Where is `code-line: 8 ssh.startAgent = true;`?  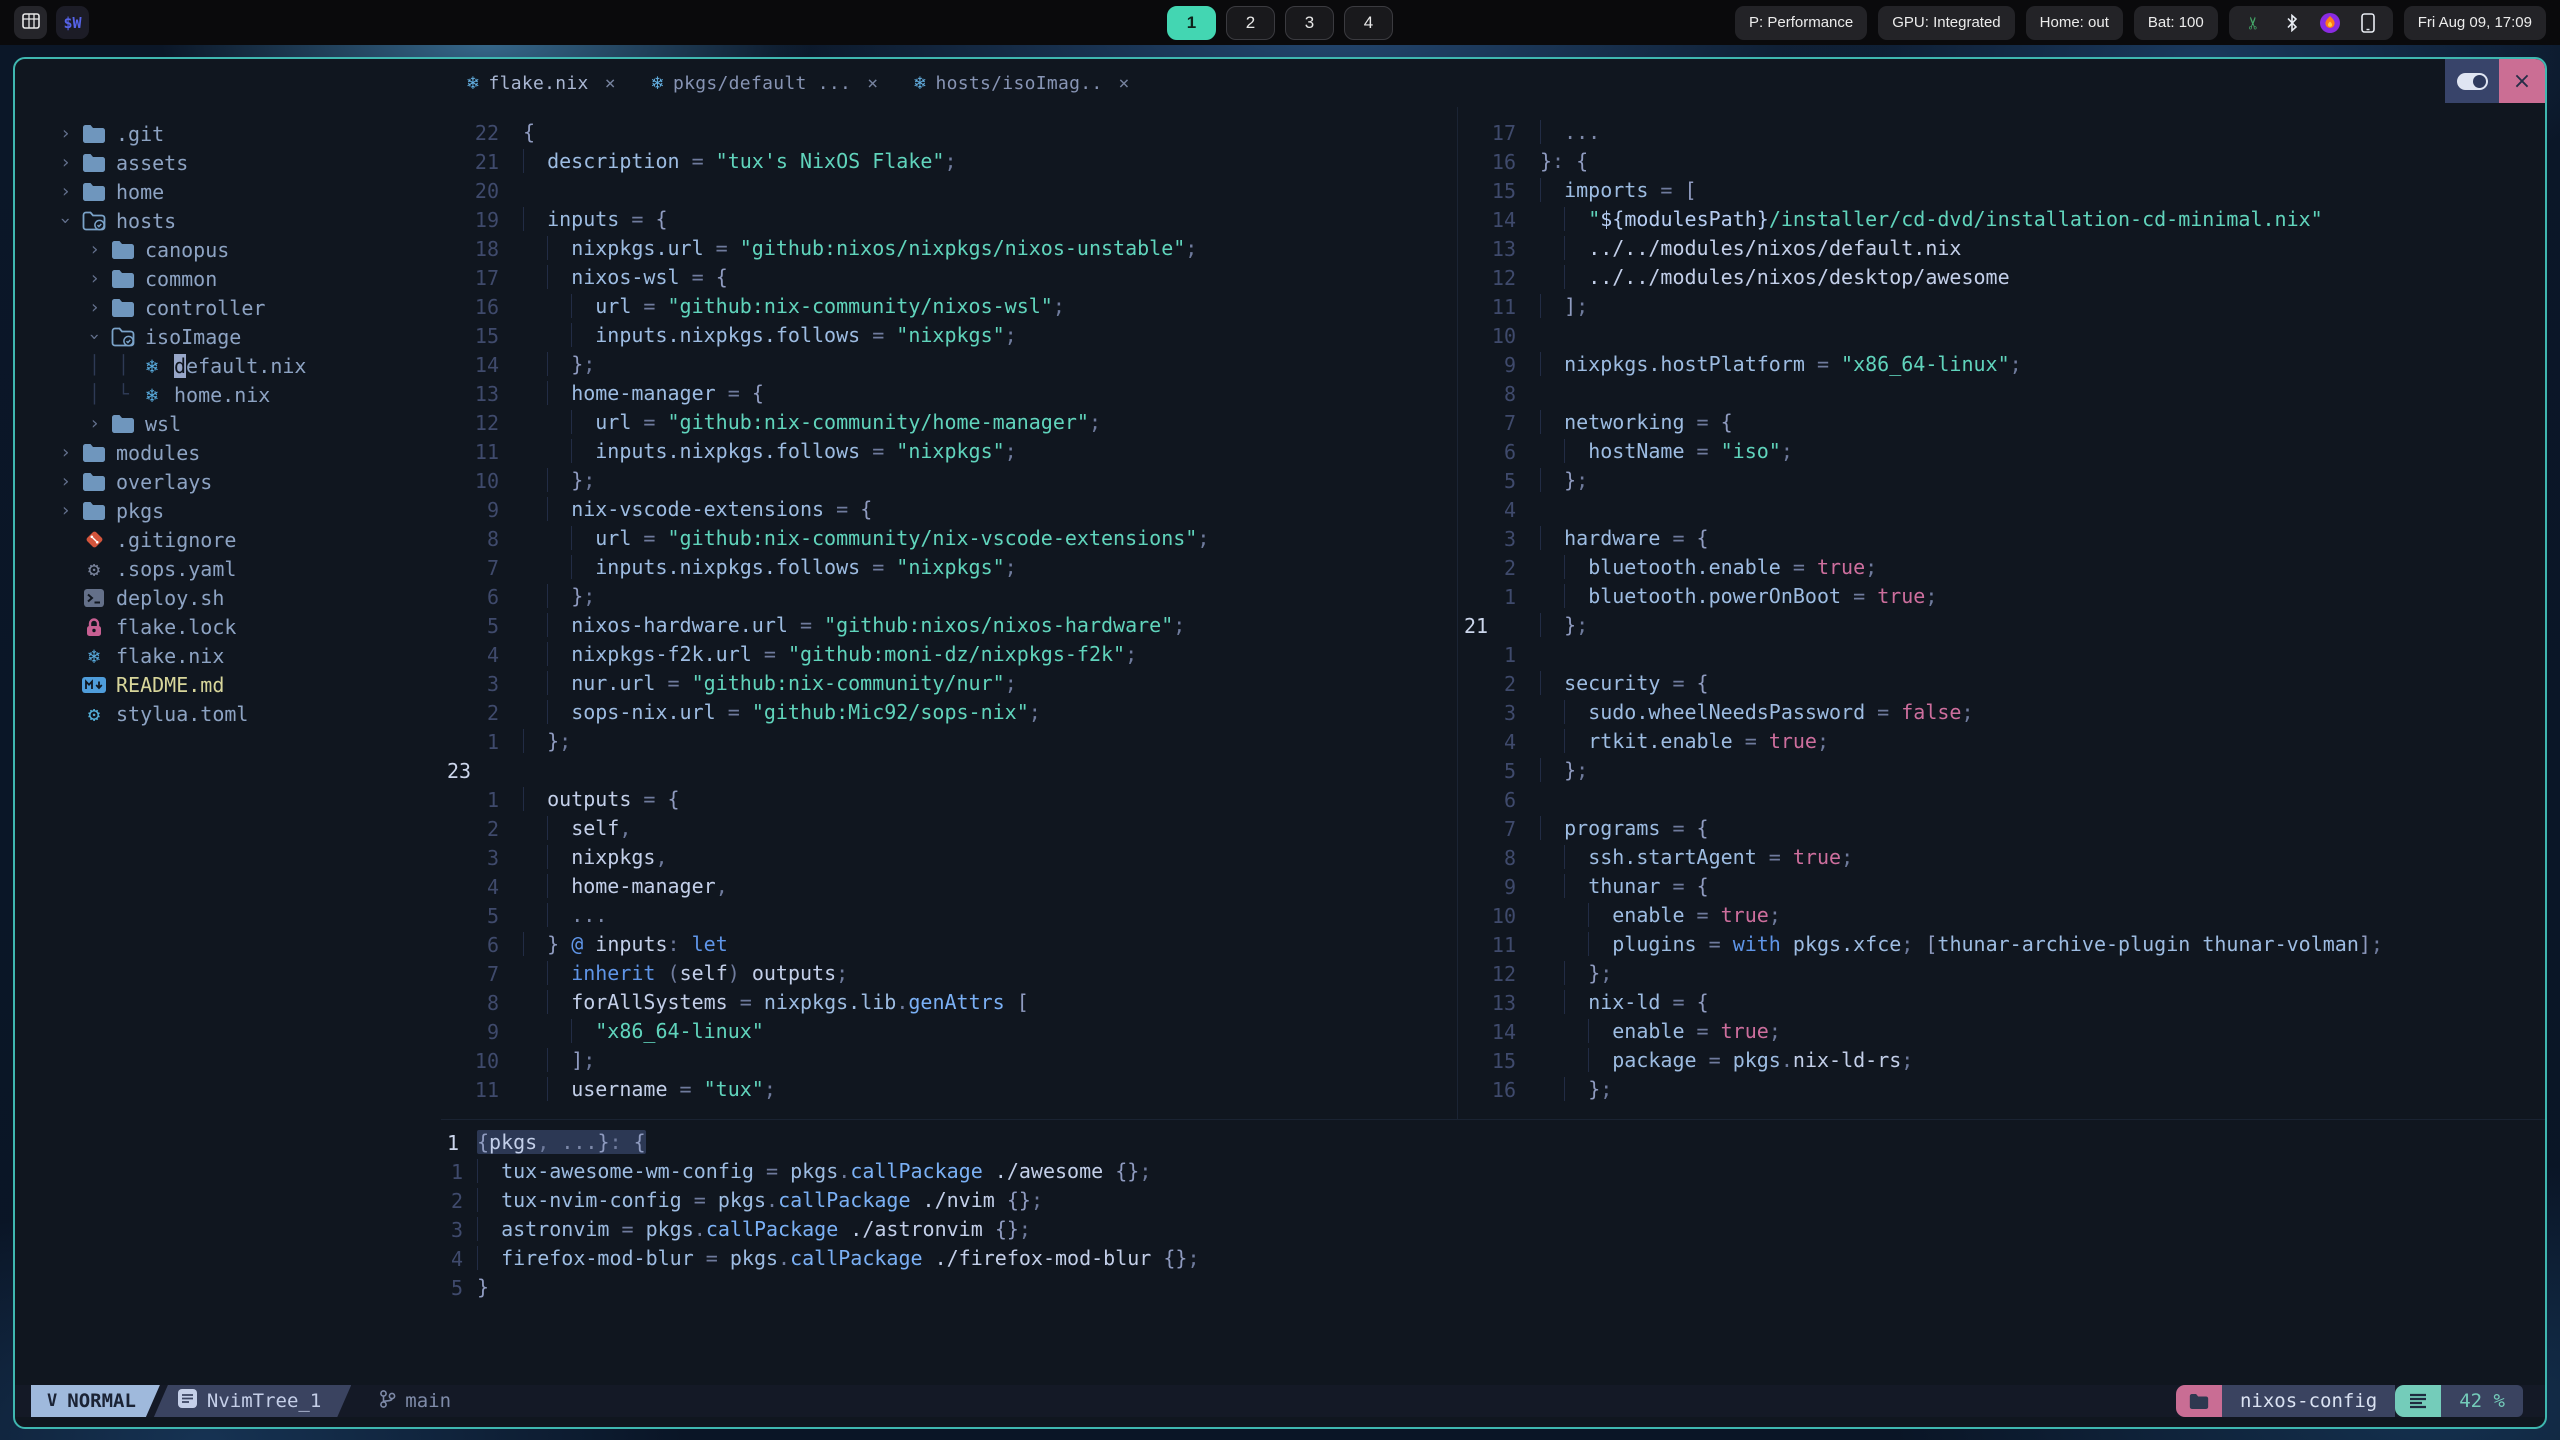 code-line: 8 ssh.startAgent = true; is located at coordinates (2001, 857).